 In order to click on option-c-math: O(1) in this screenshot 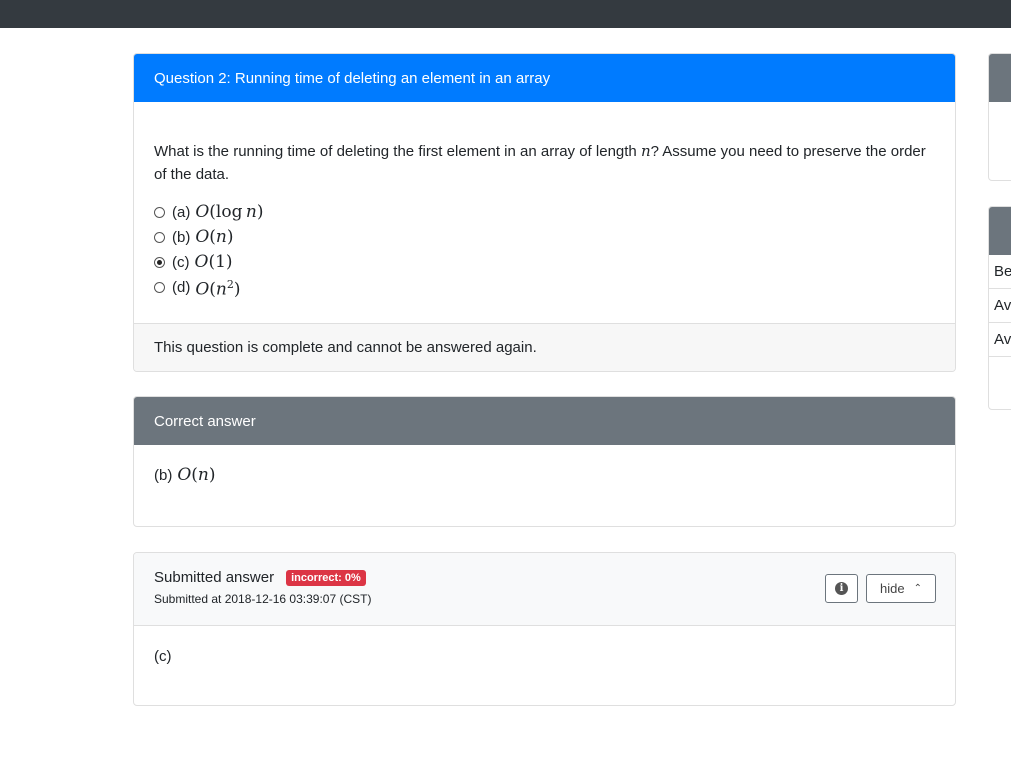, I will do `click(213, 262)`.